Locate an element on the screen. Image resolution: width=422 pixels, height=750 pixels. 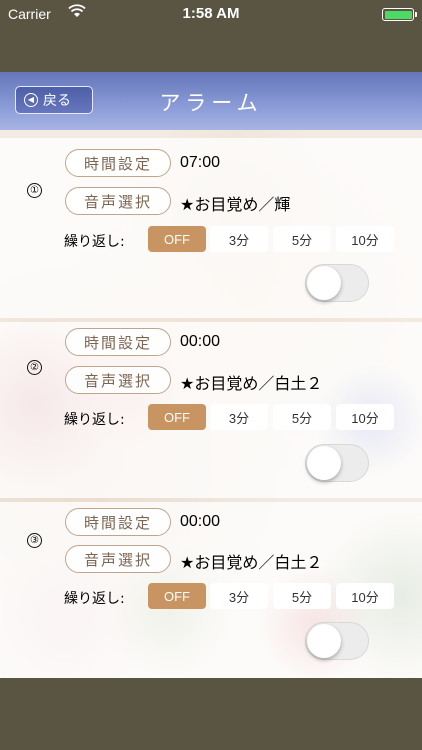
status-bar: Carrier 1:58 AM is located at coordinates (211, 14).